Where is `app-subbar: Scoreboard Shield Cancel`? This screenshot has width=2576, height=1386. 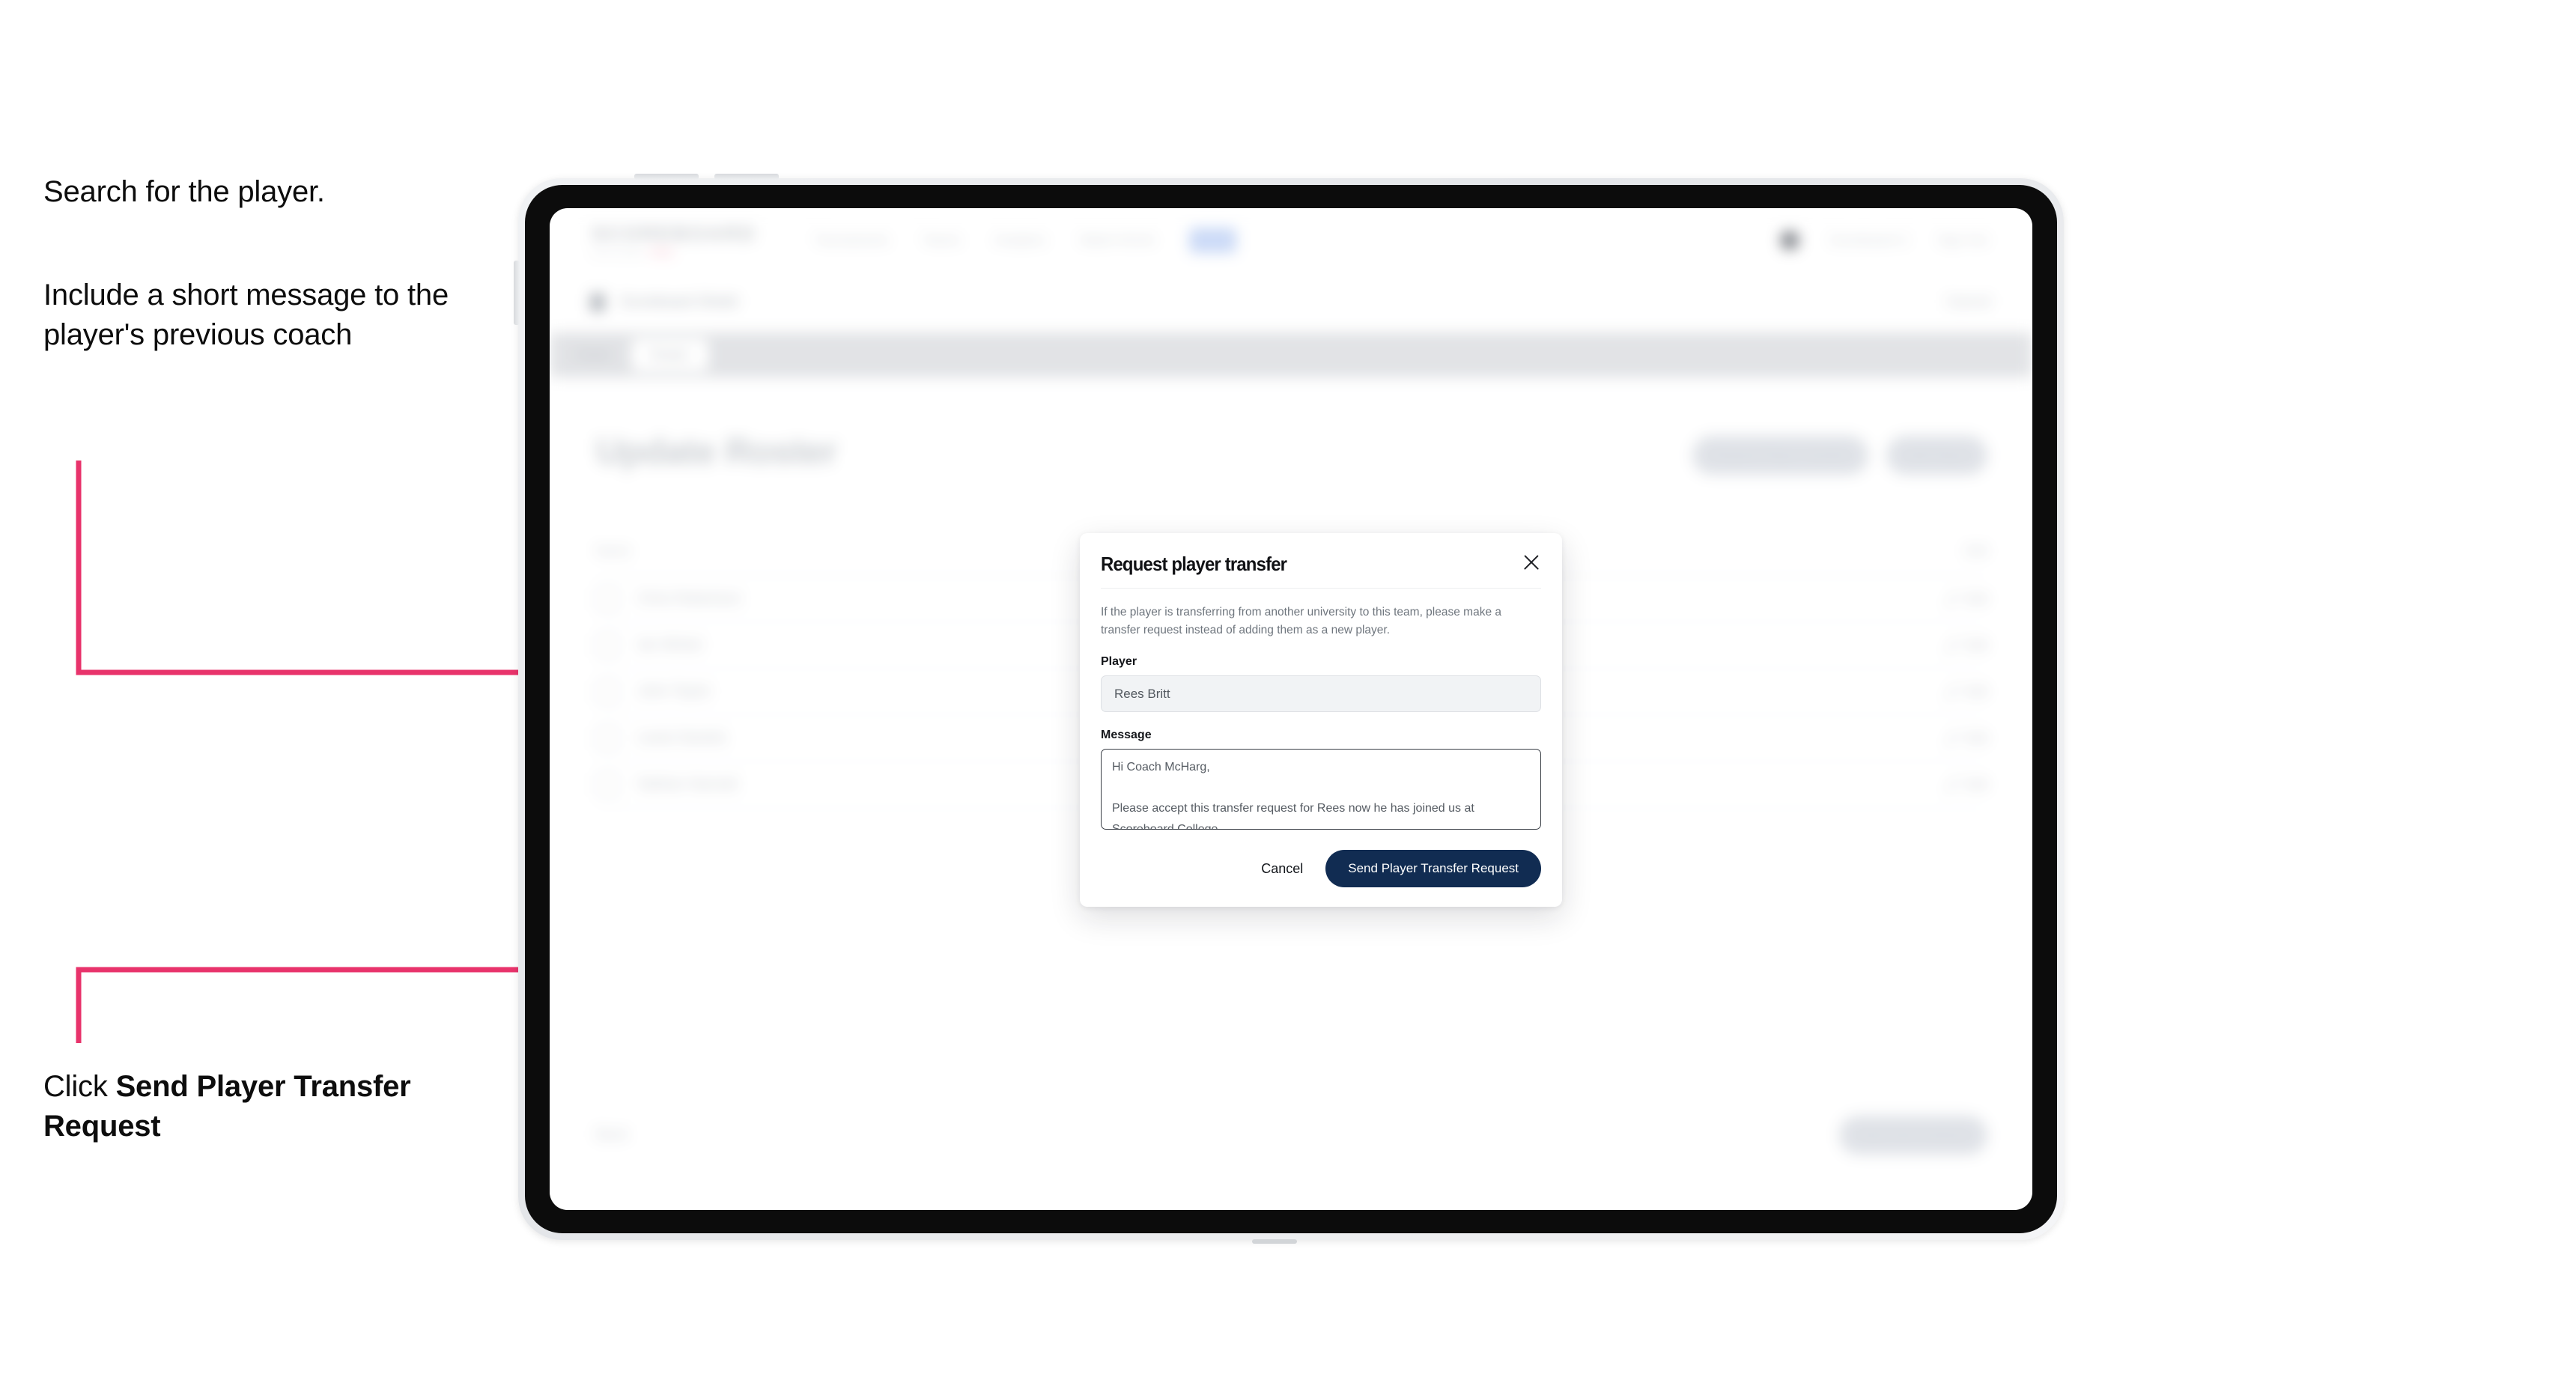
app-subbar: Scoreboard Shield Cancel is located at coordinates (1291, 302).